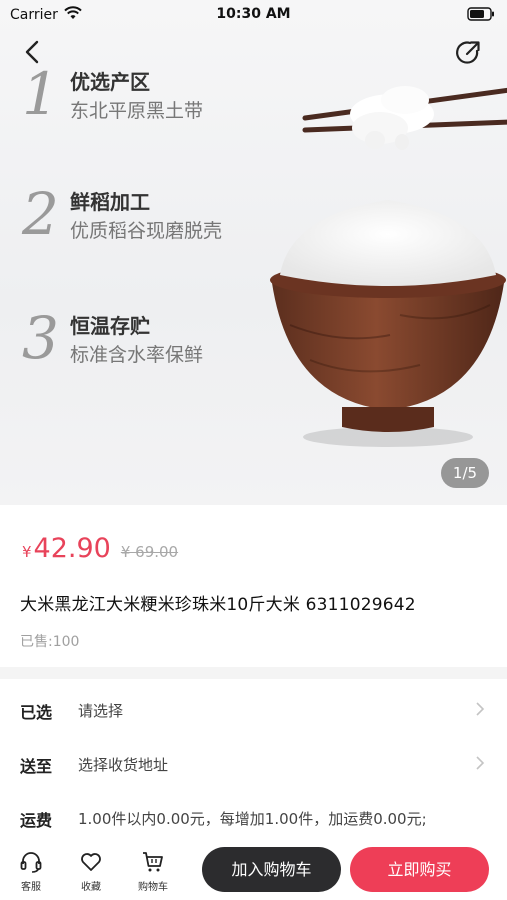 The height and width of the screenshot is (900, 507). Describe the element at coordinates (110, 202) in the screenshot. I see `feature-title: 鲜稻加工` at that location.